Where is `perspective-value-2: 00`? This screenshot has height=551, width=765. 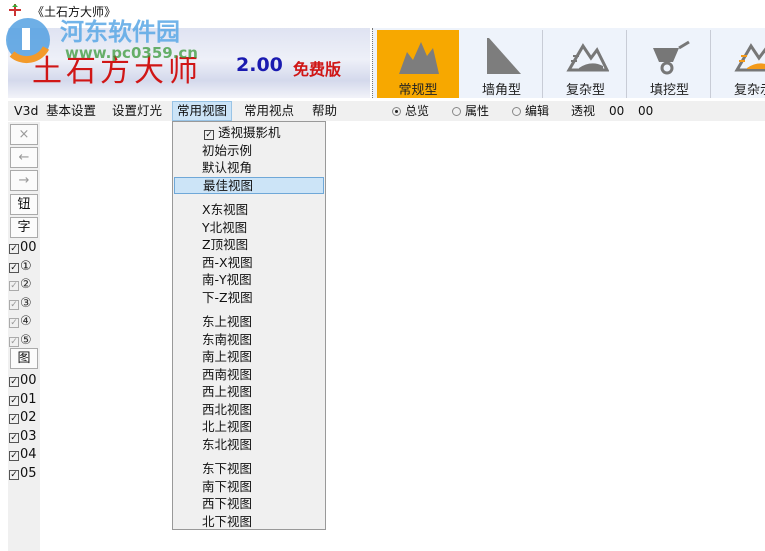
perspective-value-2: 00 is located at coordinates (646, 111).